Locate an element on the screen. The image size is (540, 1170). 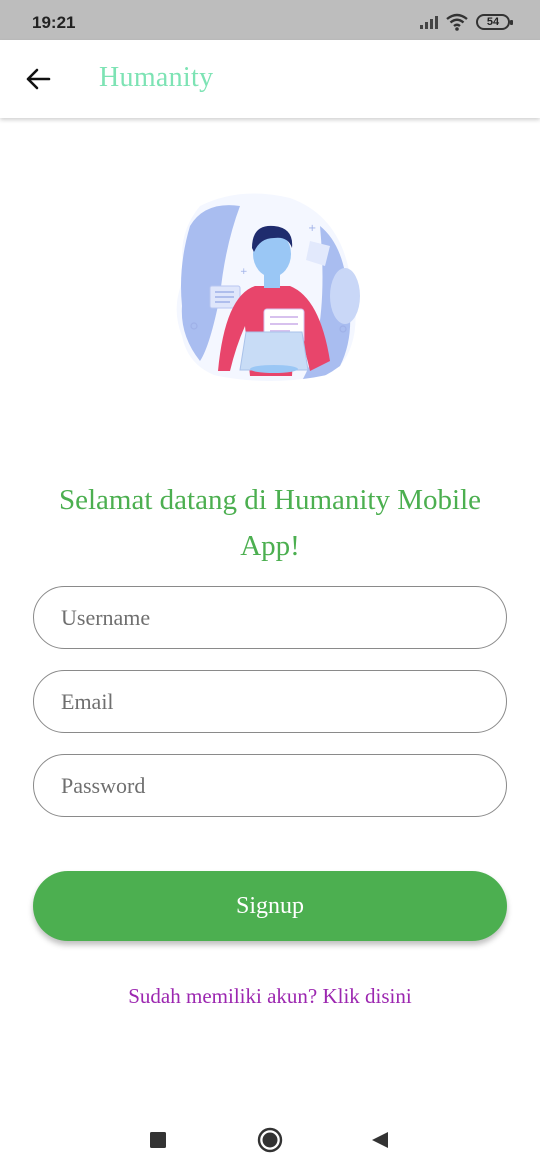
signal-icon is located at coordinates (429, 22).